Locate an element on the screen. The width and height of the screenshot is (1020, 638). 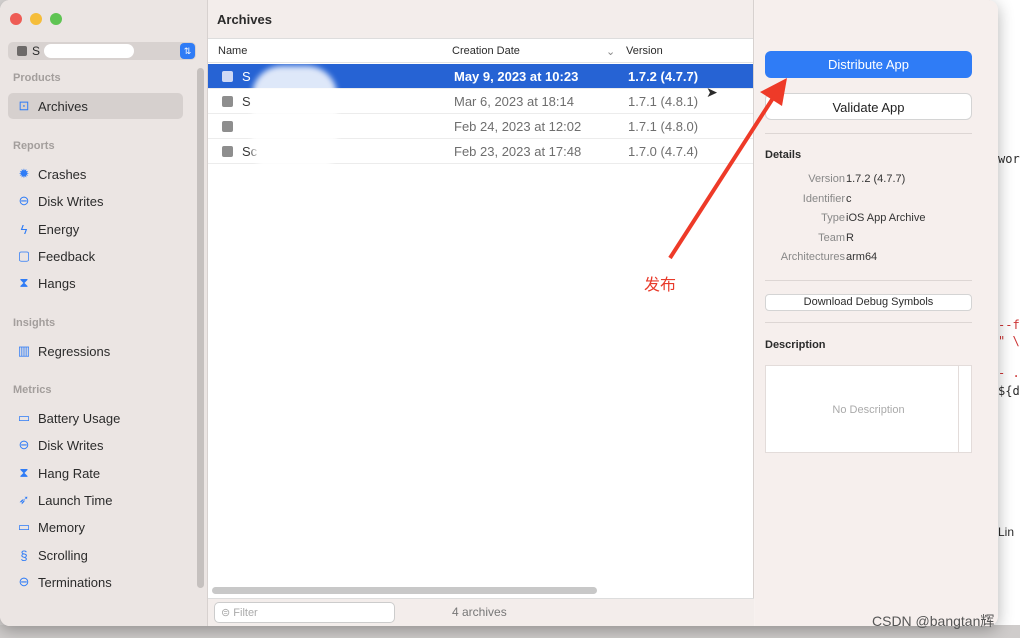
mouse-cursor-icon: ➤ is located at coordinates (712, 92).